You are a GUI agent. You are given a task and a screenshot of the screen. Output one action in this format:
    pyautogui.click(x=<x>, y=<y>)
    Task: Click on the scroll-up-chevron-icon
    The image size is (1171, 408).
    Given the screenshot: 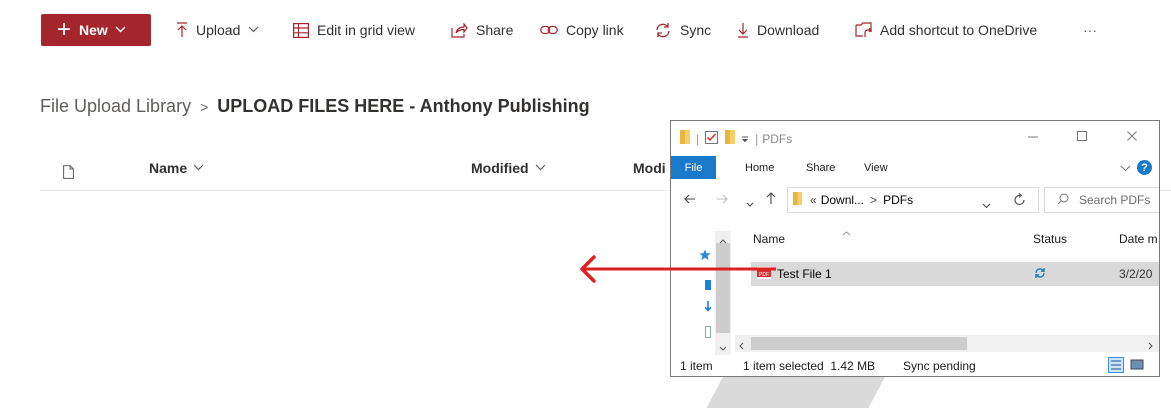 What is the action you would take?
    pyautogui.click(x=723, y=240)
    